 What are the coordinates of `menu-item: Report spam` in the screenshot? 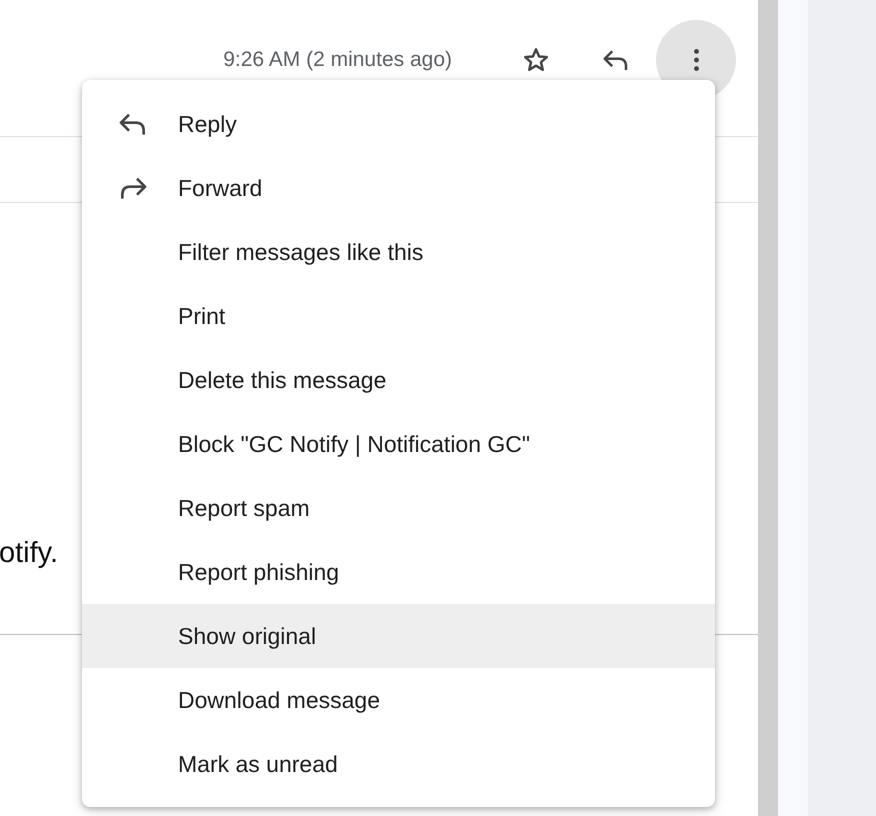 It's located at (398, 508).